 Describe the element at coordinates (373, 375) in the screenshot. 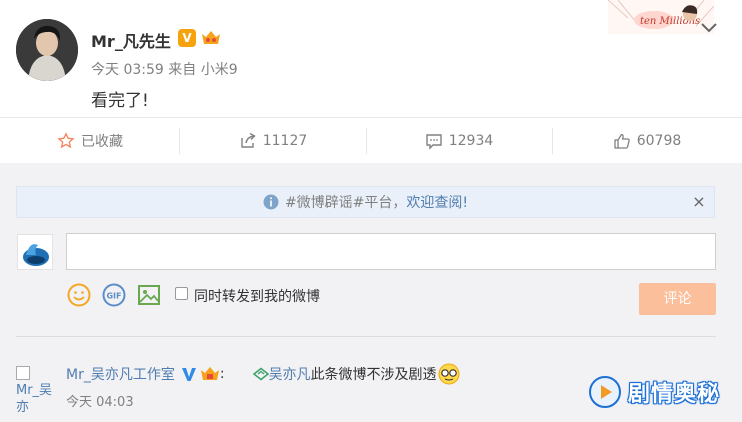

I see `comment-text: 此条微博不涉及剧透` at that location.